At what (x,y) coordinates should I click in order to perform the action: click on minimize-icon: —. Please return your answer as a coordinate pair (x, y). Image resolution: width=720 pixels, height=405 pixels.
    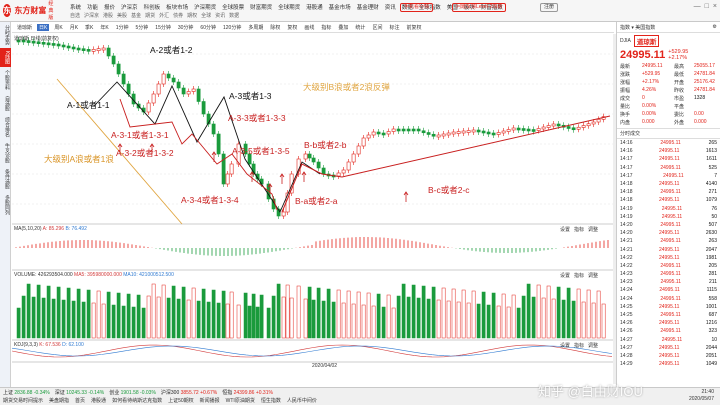
    Looking at the image, I should click on (697, 6).